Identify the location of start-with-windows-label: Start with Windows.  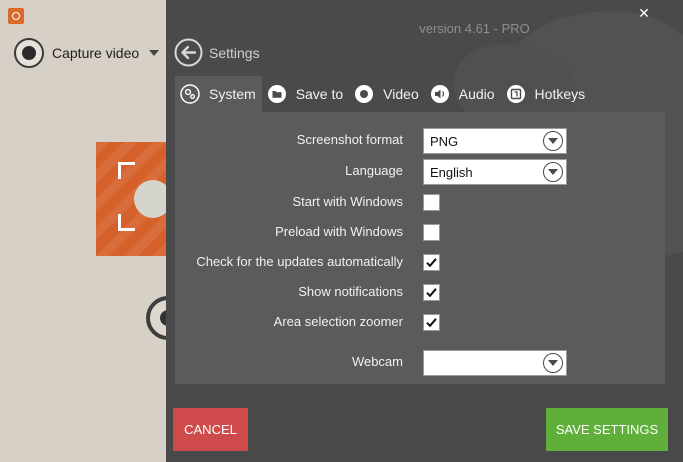
(347, 201).